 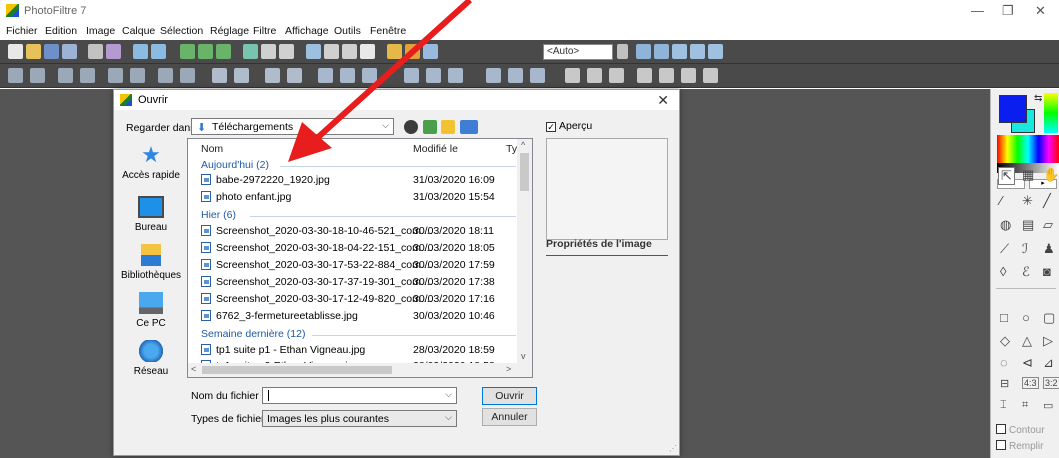 What do you see at coordinates (1013, 109) in the screenshot?
I see `foreground-color-swatch-front` at bounding box center [1013, 109].